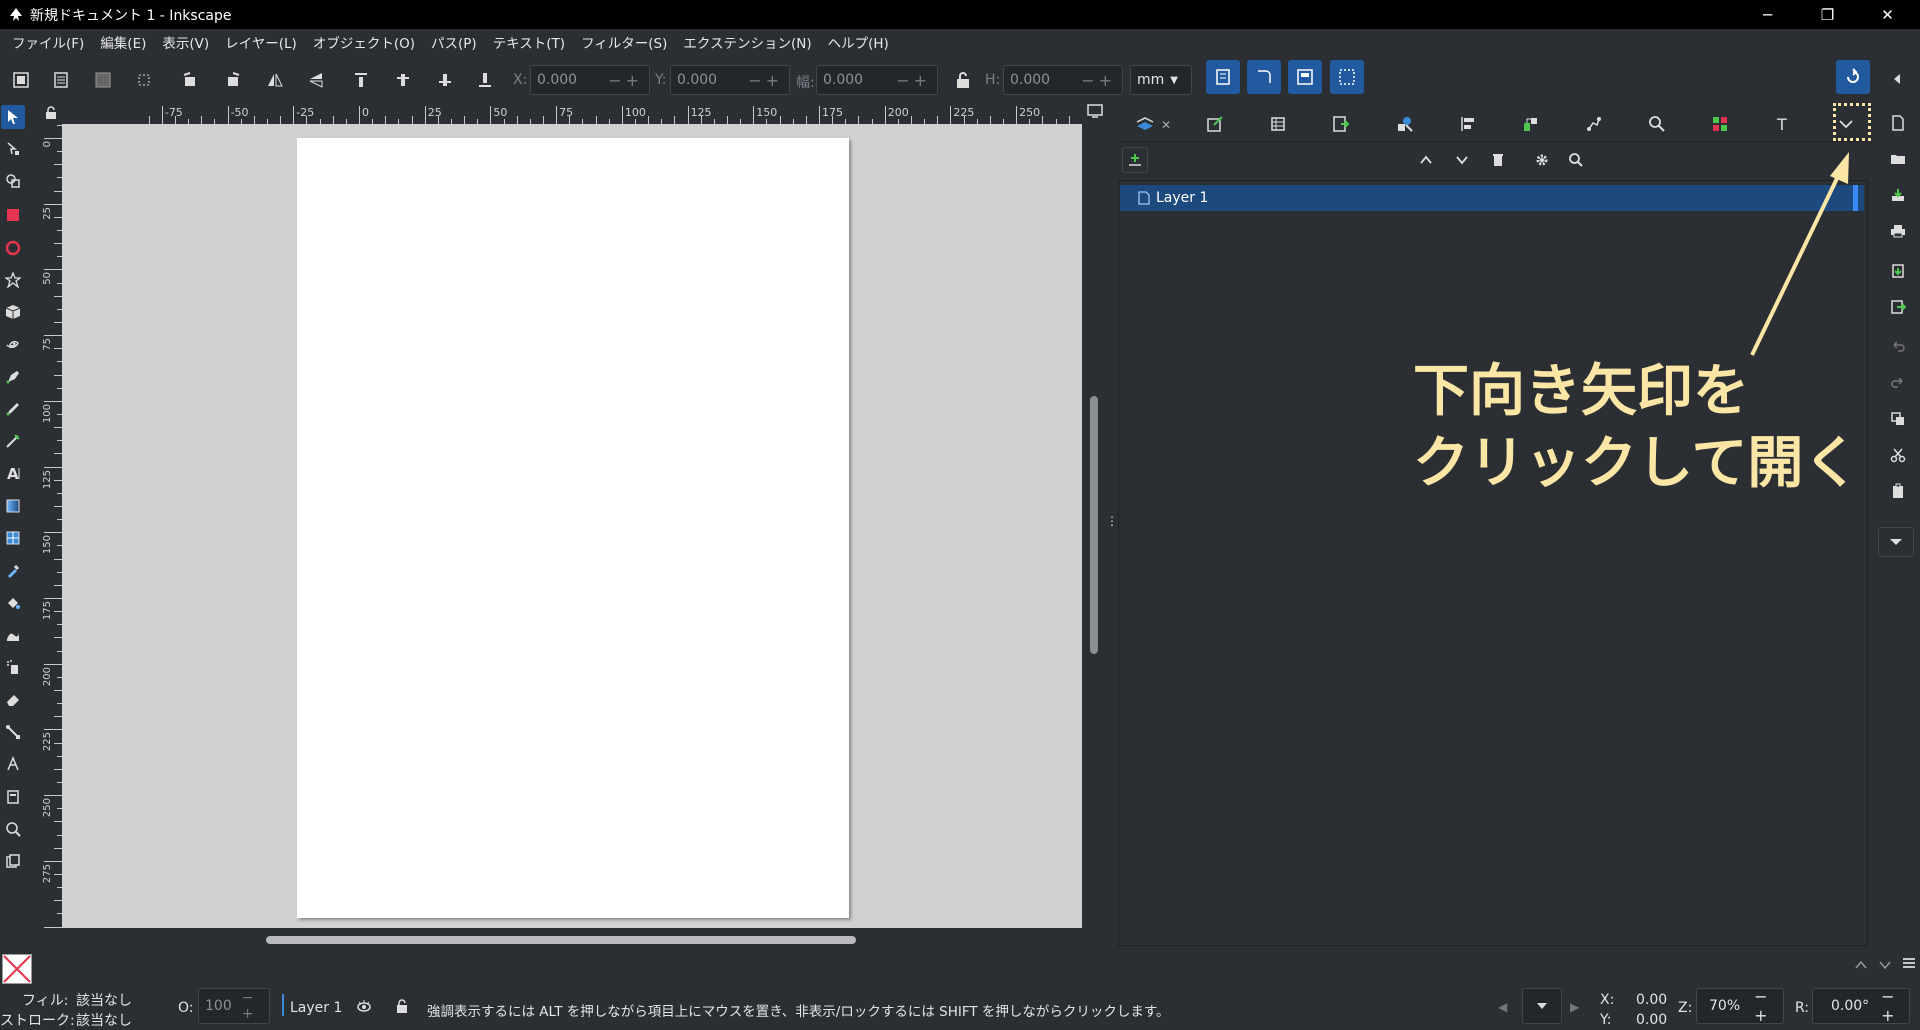 Image resolution: width=1920 pixels, height=1030 pixels. Describe the element at coordinates (13, 506) in the screenshot. I see `gradient-tool-icon` at that location.